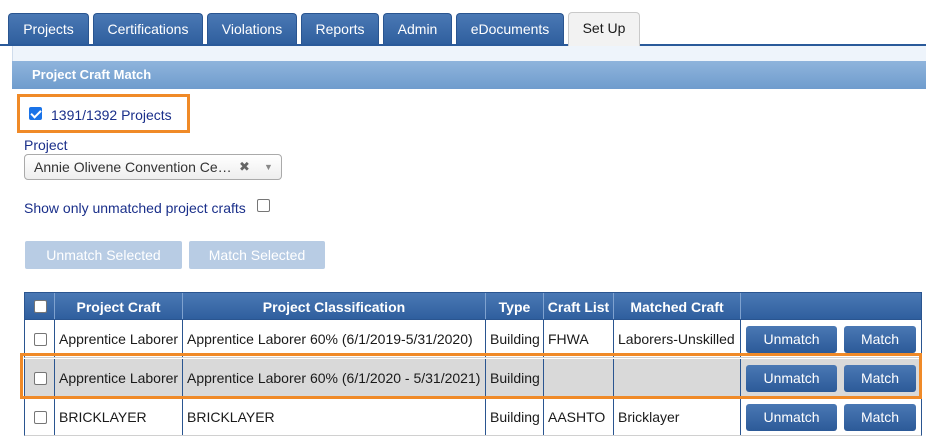 The height and width of the screenshot is (441, 926). I want to click on col-project-classification: Project Classification, so click(334, 306).